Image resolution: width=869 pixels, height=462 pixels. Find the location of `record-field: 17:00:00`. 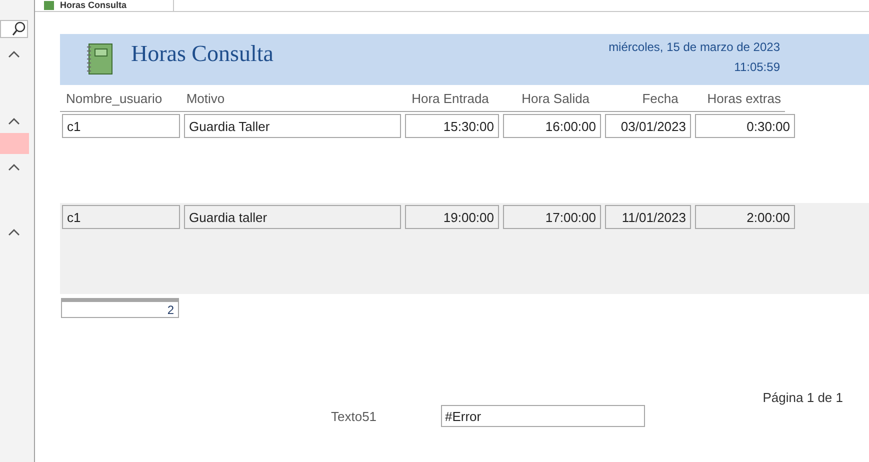

record-field: 17:00:00 is located at coordinates (552, 217).